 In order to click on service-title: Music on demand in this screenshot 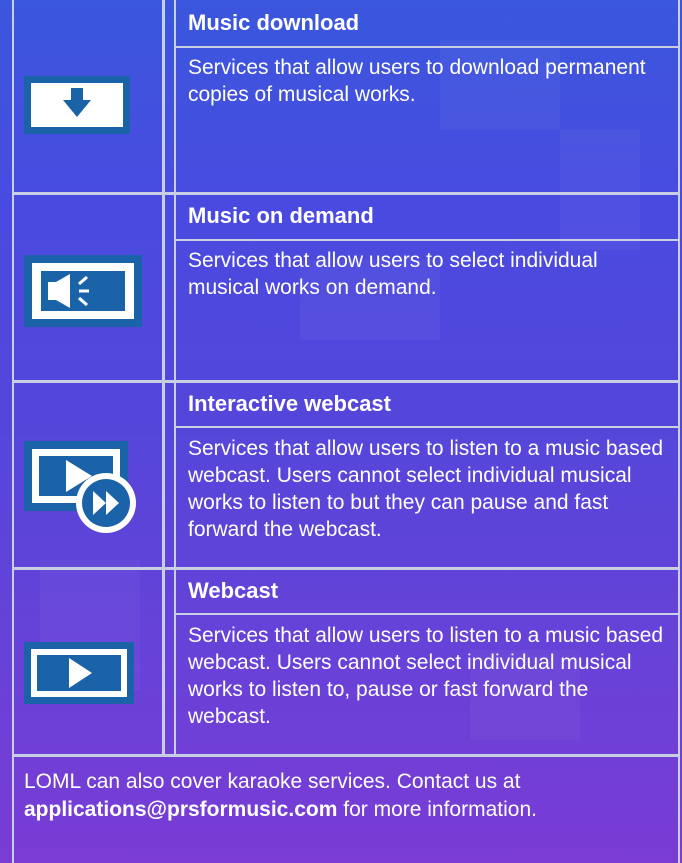, I will do `click(281, 215)`.